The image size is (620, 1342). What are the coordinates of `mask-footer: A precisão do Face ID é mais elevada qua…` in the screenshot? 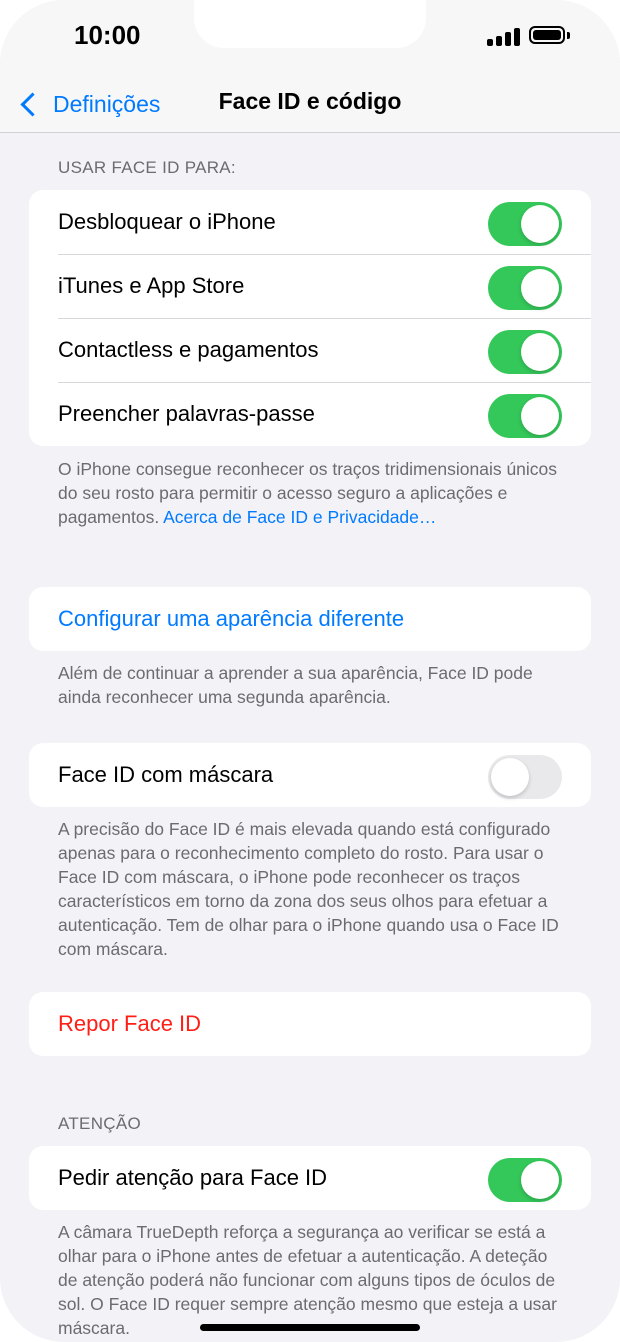 It's located at (308, 889).